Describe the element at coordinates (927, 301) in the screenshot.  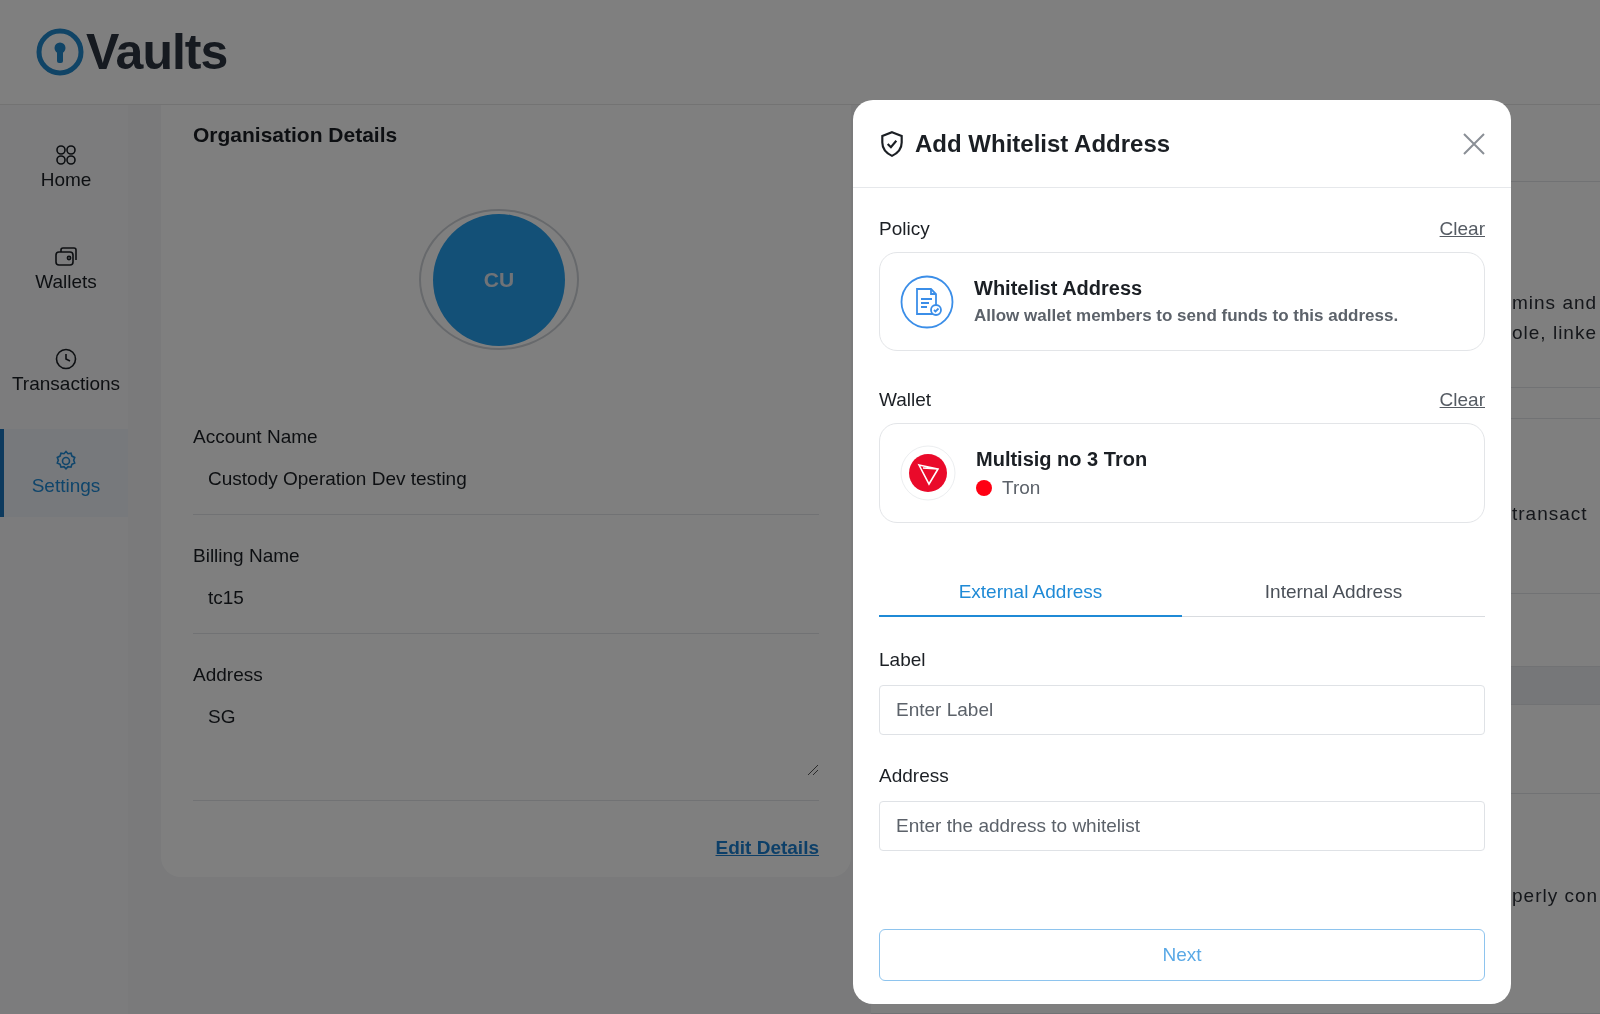
I see `document-shield-icon` at that location.